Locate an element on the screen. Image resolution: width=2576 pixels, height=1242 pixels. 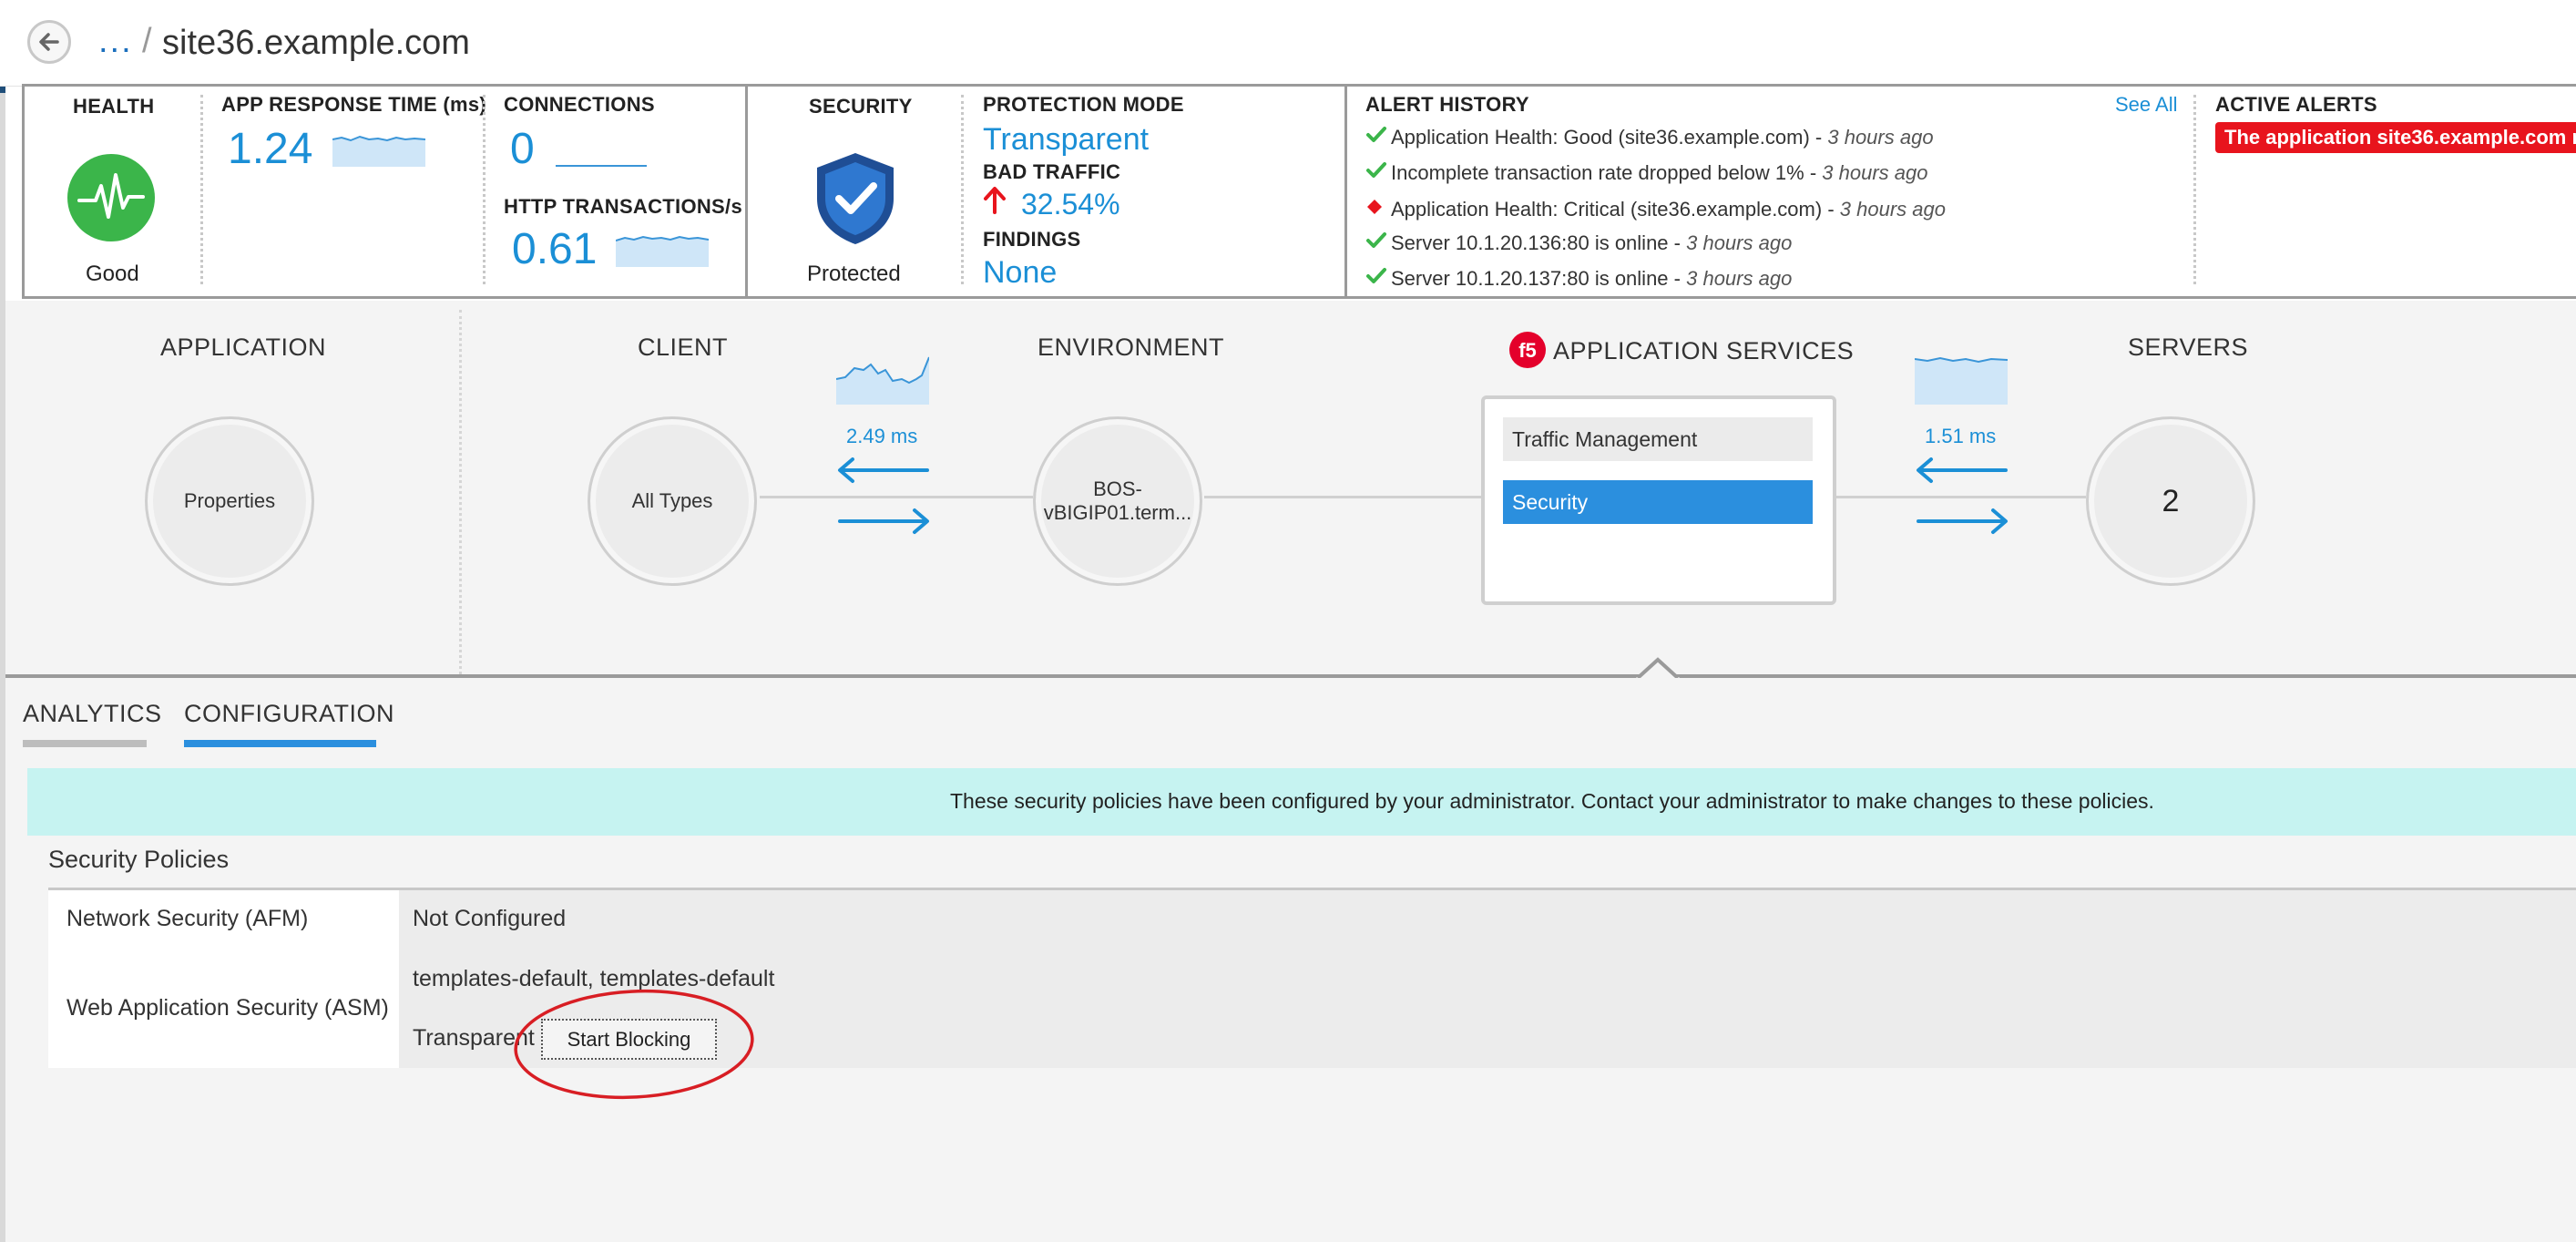
web-app-security-label: Web Application Security (ASM) is located at coordinates (227, 1008).